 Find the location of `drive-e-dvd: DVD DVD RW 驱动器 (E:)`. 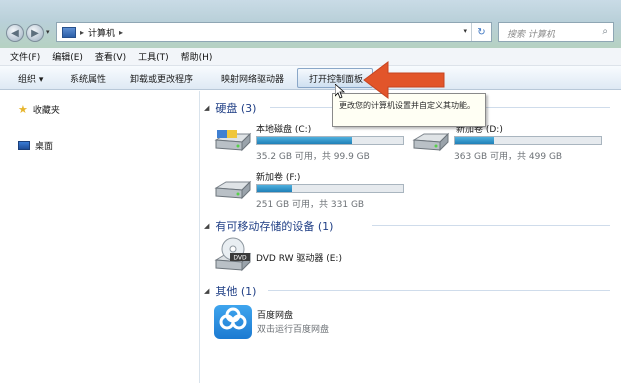

drive-e-dvd: DVD DVD RW 驱动器 (E:) is located at coordinates (314, 256).